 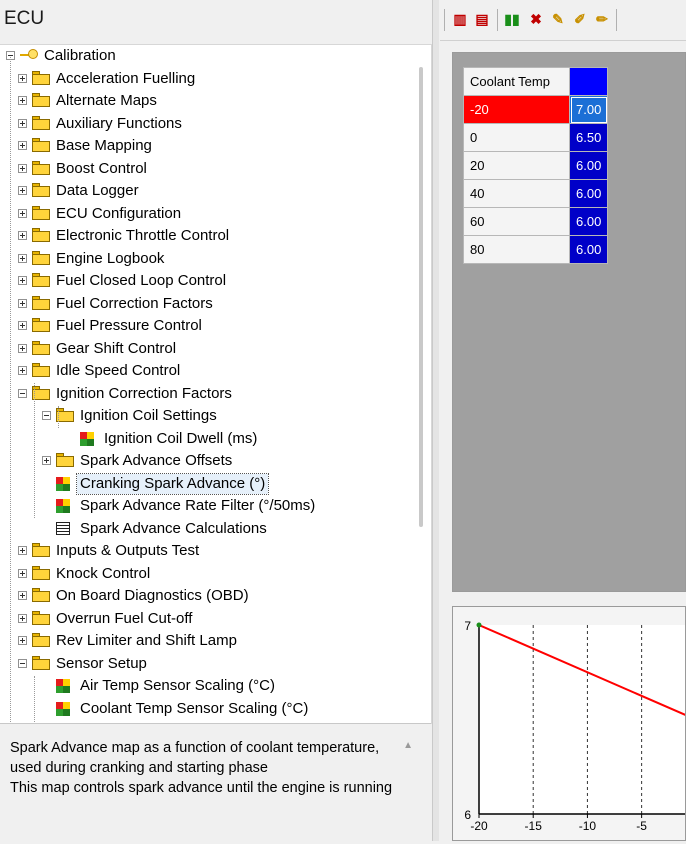 What do you see at coordinates (588, 137) in the screenshot?
I see `value-cell: 6.50` at bounding box center [588, 137].